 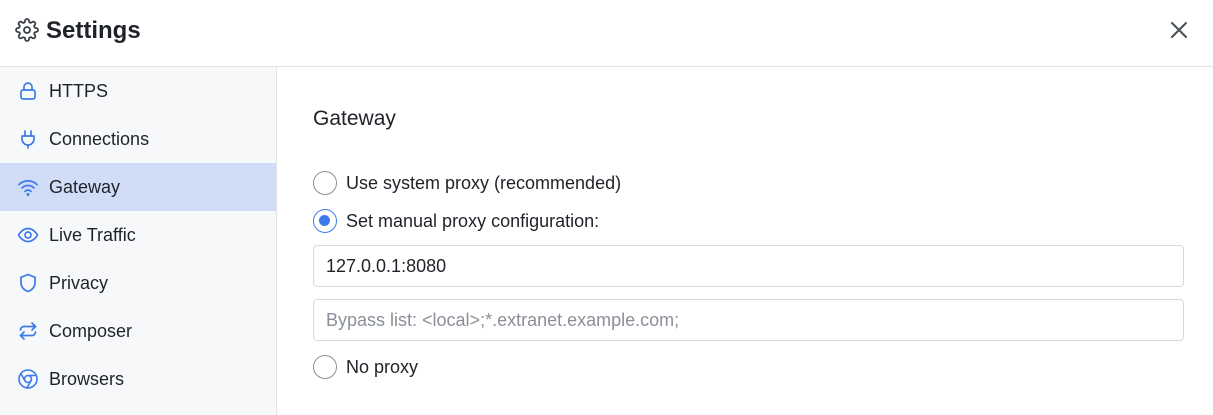 What do you see at coordinates (79, 283) in the screenshot?
I see `sidebar-item-label: Privacy` at bounding box center [79, 283].